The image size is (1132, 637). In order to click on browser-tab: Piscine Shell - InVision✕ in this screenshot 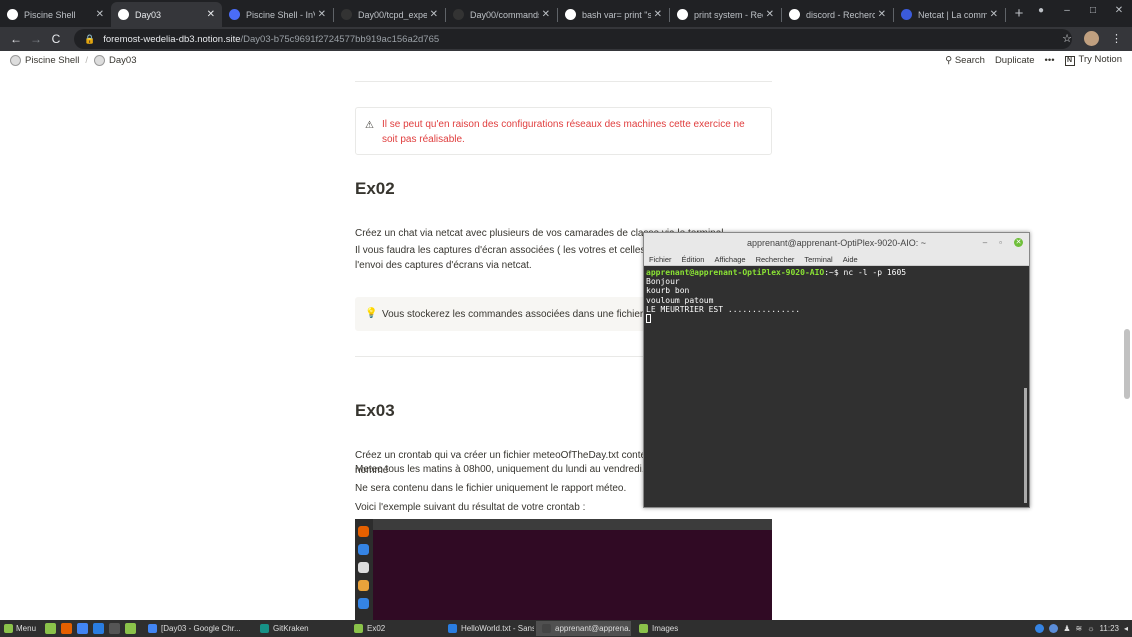, I will do `click(277, 14)`.